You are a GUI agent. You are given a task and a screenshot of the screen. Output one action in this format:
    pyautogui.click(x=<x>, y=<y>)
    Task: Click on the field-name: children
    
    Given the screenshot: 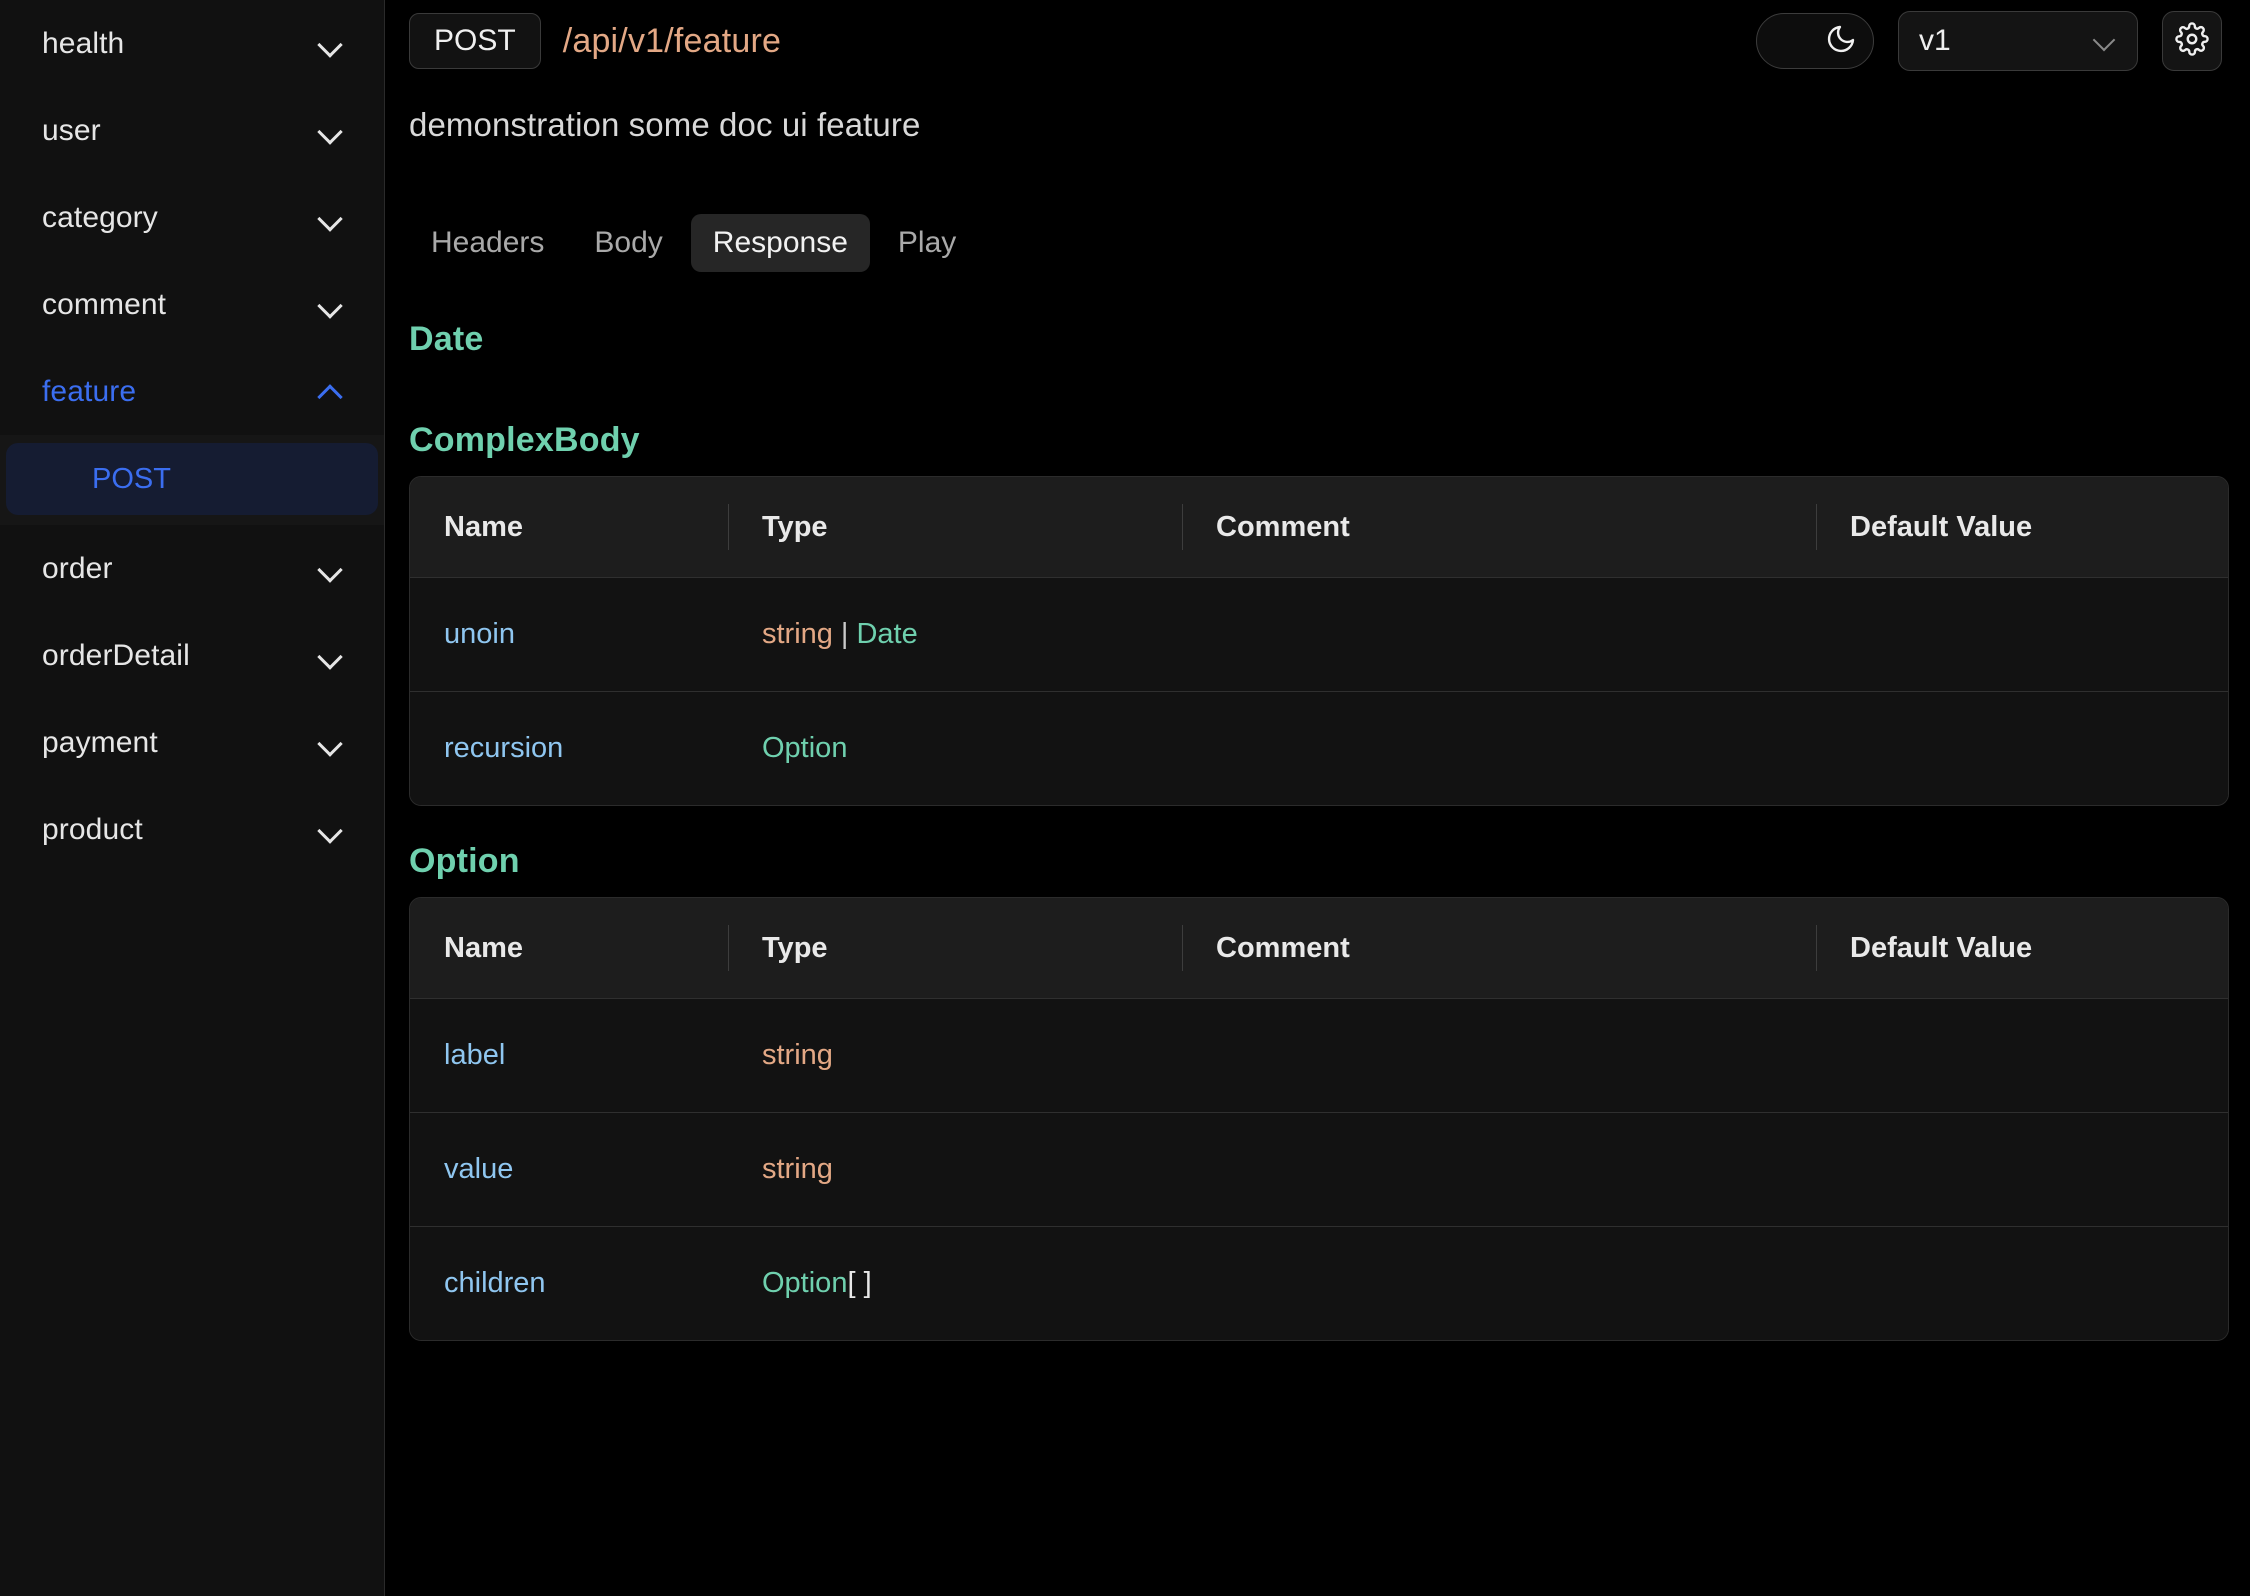 What is the action you would take?
    pyautogui.click(x=495, y=1283)
    